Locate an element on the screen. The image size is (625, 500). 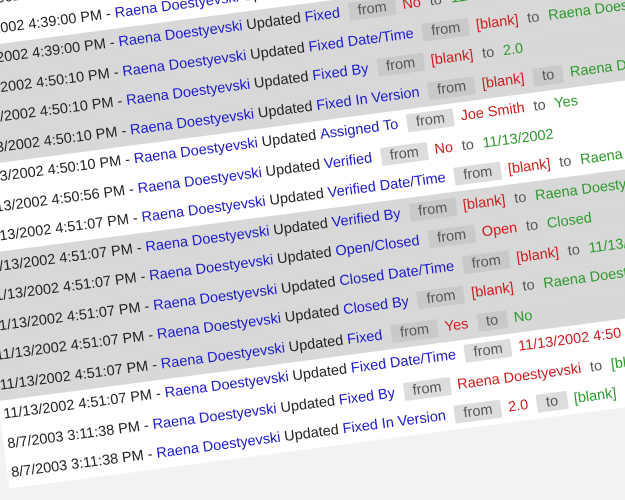
new-value: Closed is located at coordinates (569, 221).